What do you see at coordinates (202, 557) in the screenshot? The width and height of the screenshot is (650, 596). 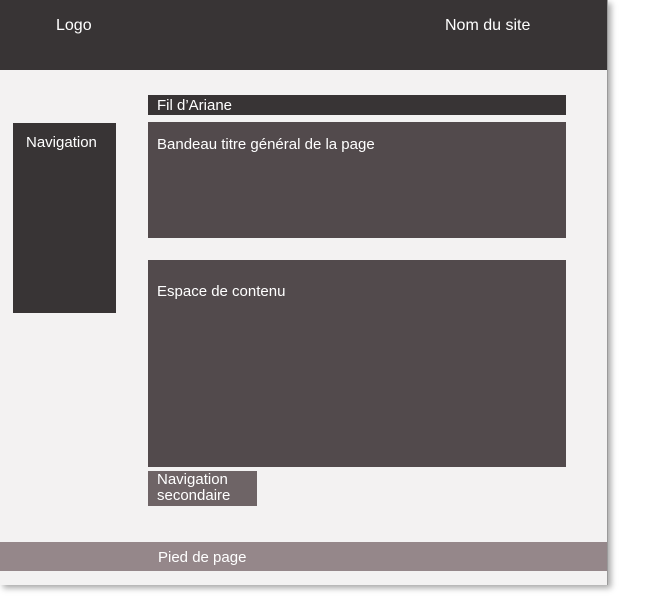 I see `footer-label: Pied de page` at bounding box center [202, 557].